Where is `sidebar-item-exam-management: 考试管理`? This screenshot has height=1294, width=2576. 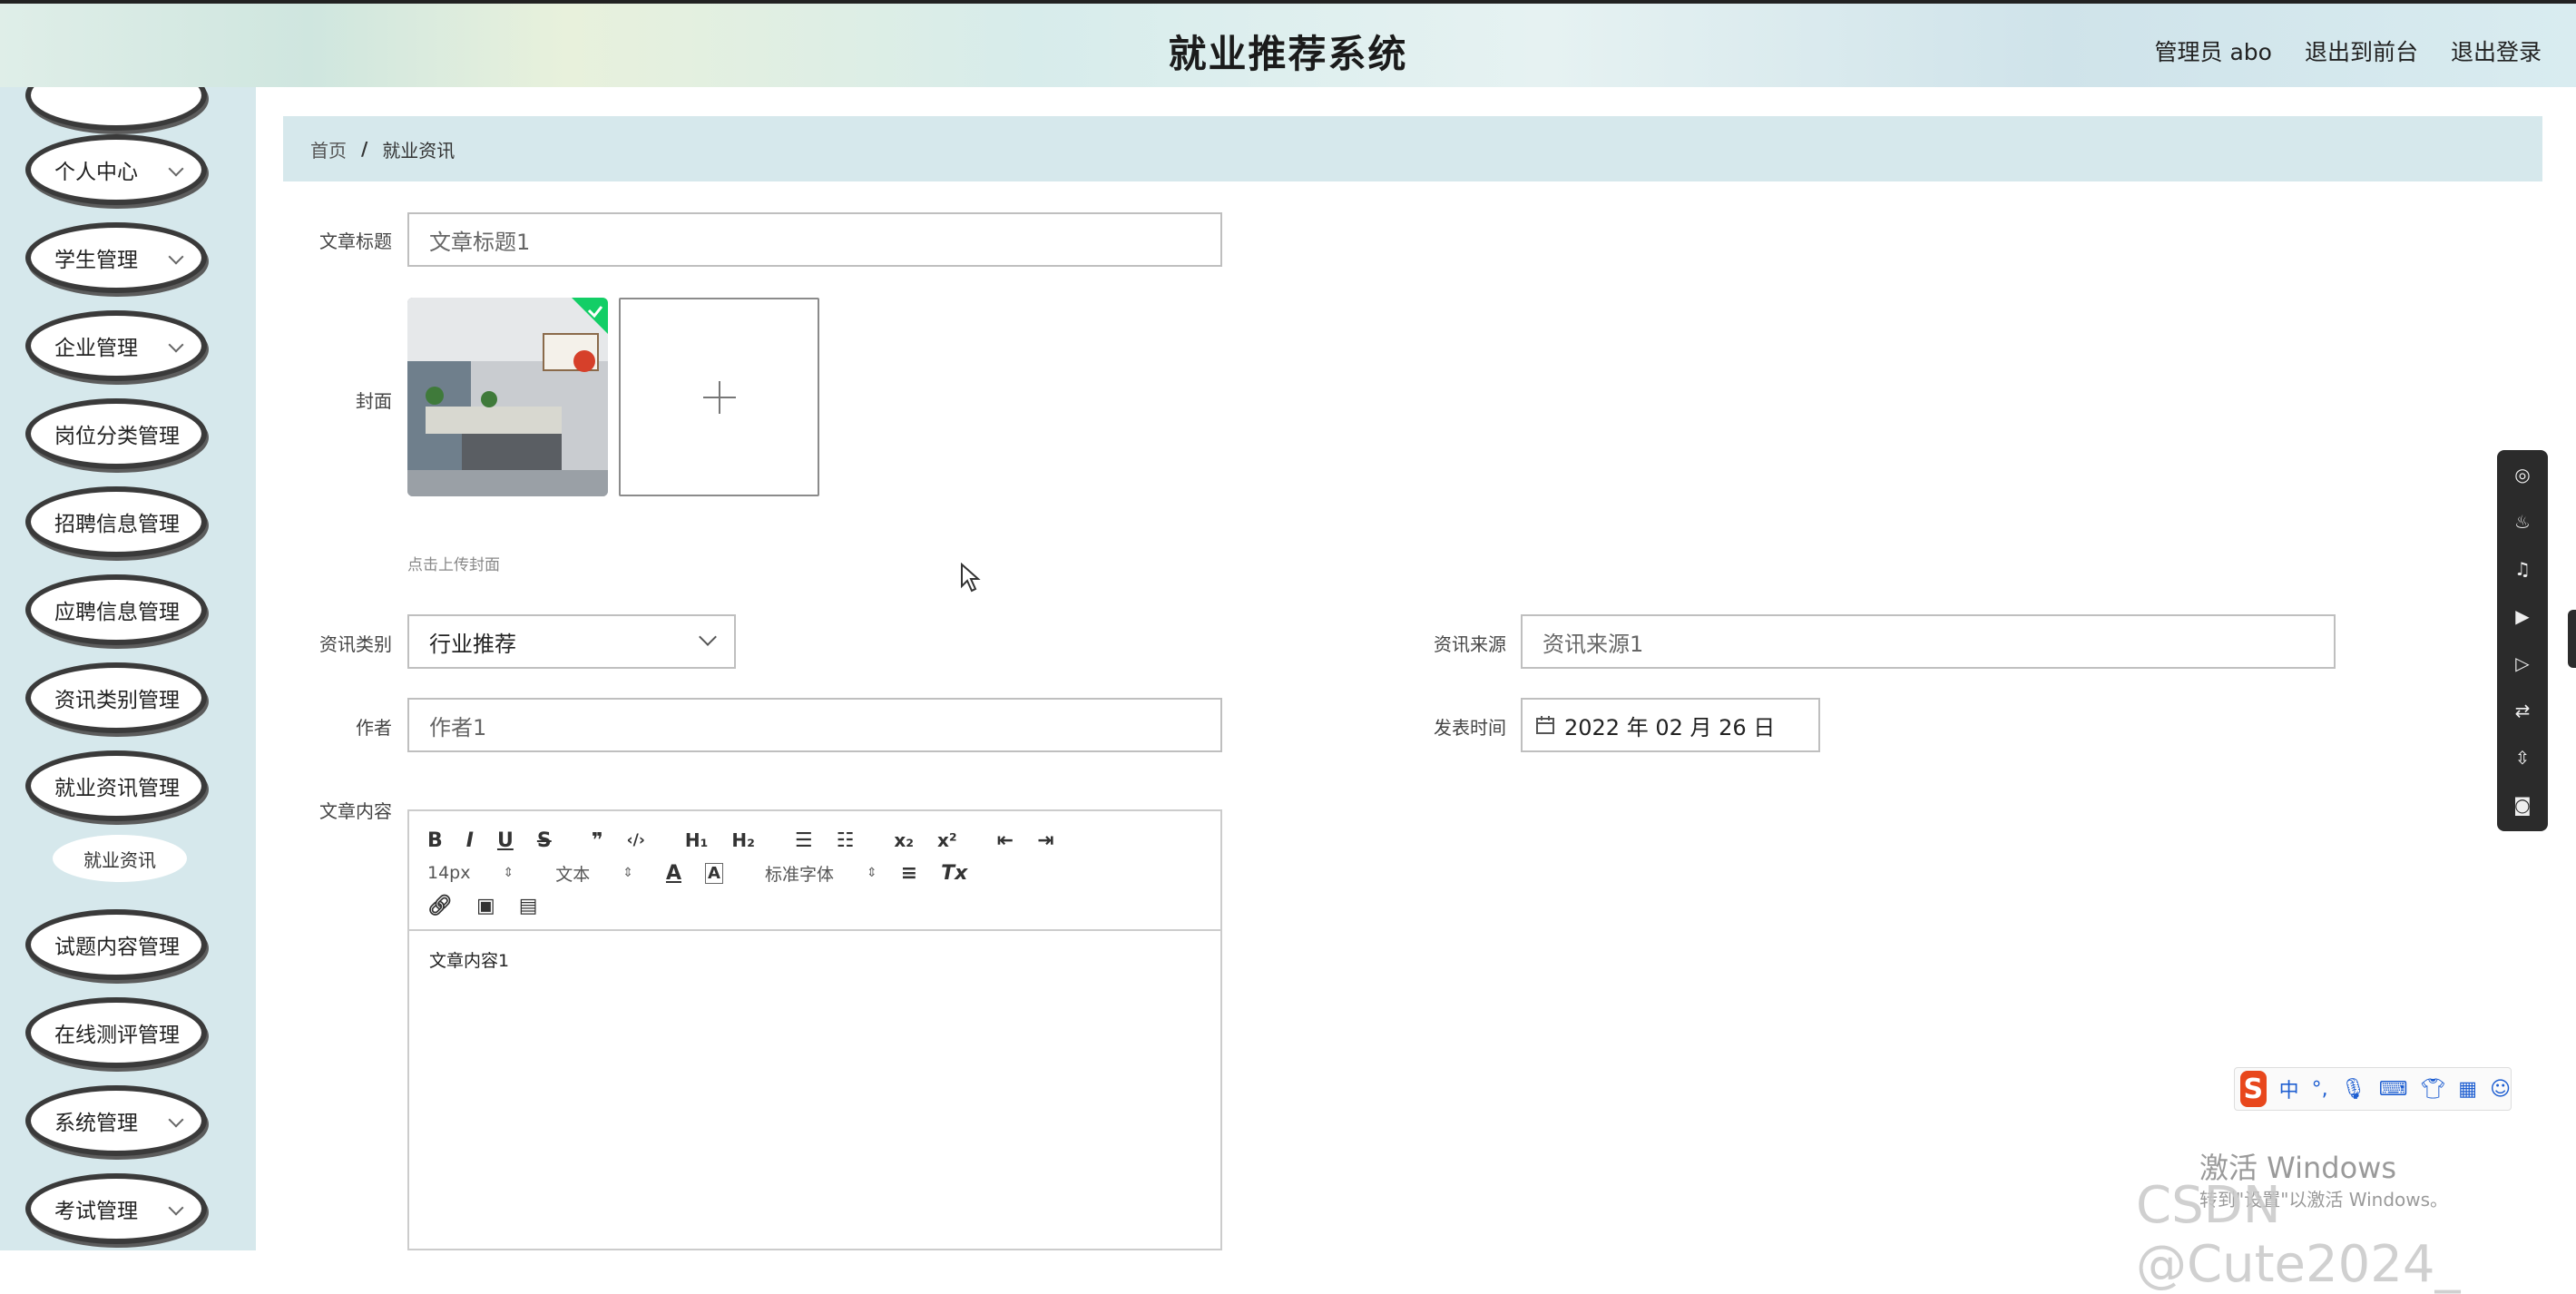
sidebar-item-exam-management: 考试管理 is located at coordinates (116, 1208).